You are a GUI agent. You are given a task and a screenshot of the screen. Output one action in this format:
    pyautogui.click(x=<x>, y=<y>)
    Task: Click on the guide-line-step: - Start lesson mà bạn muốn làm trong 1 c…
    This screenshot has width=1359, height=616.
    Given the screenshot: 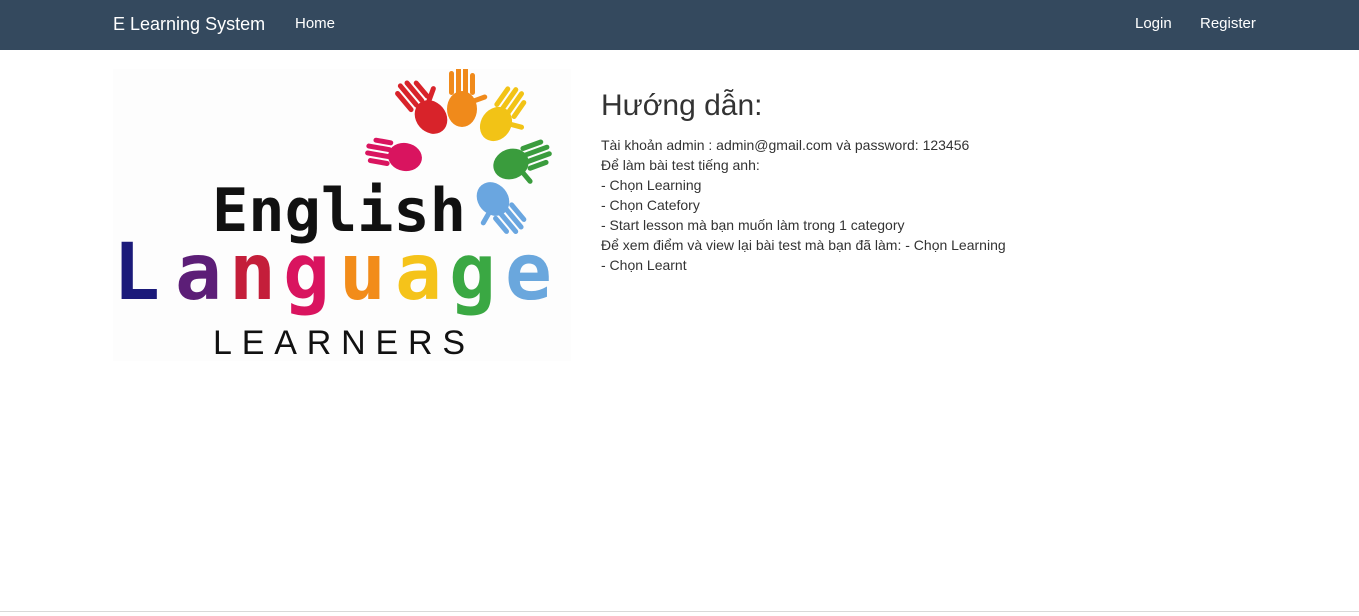 What is the action you would take?
    pyautogui.click(x=753, y=225)
    